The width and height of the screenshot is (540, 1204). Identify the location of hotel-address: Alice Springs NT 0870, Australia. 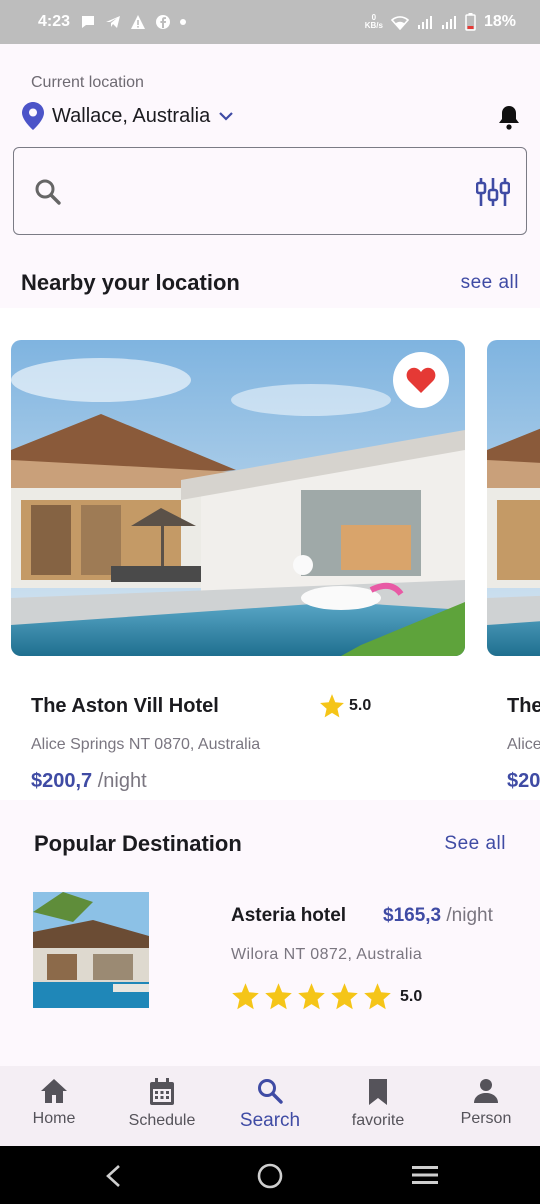
(146, 744).